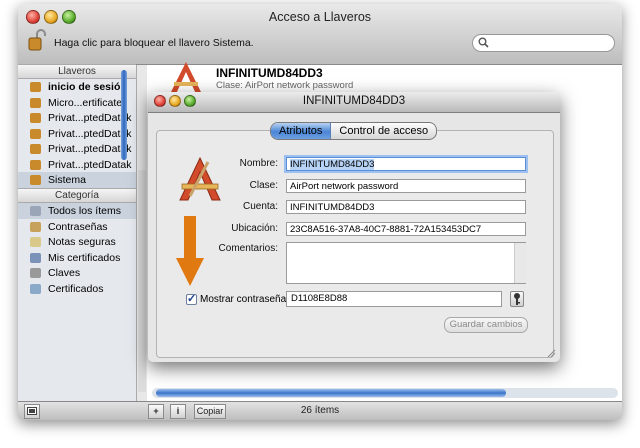 The image size is (640, 448). I want to click on category-label: Mis certificados, so click(84, 257).